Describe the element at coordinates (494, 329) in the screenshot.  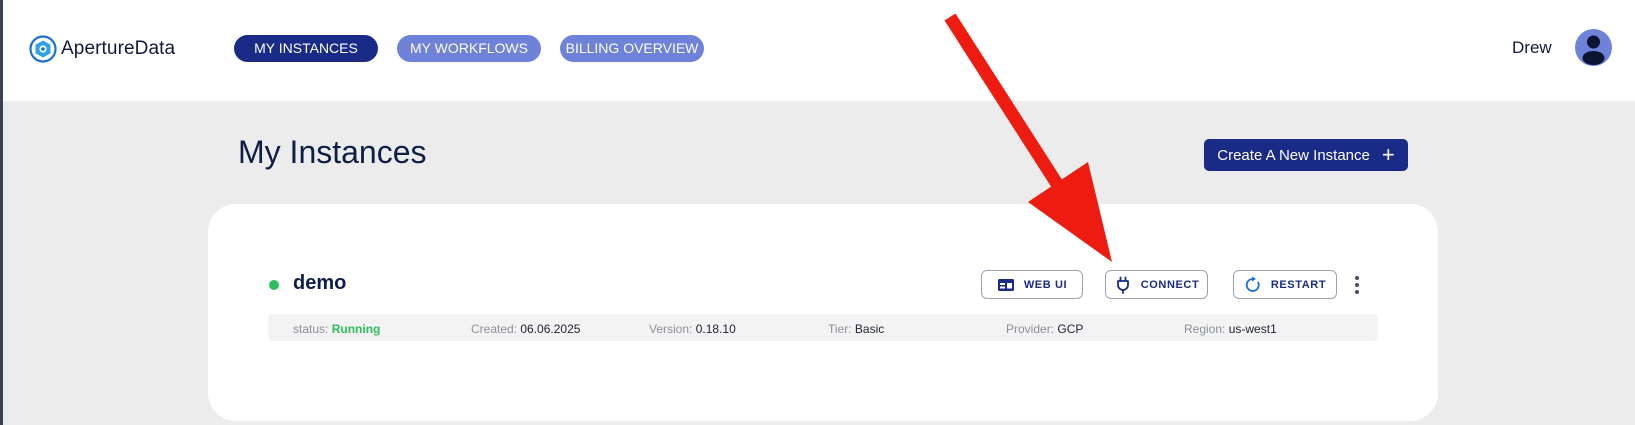
I see `detail-created-label: Created:` at that location.